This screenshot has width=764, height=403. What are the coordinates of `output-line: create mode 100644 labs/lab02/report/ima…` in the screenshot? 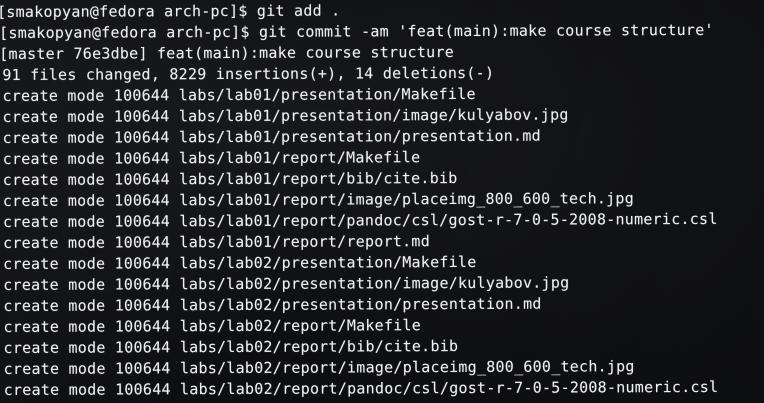 It's located at (319, 367).